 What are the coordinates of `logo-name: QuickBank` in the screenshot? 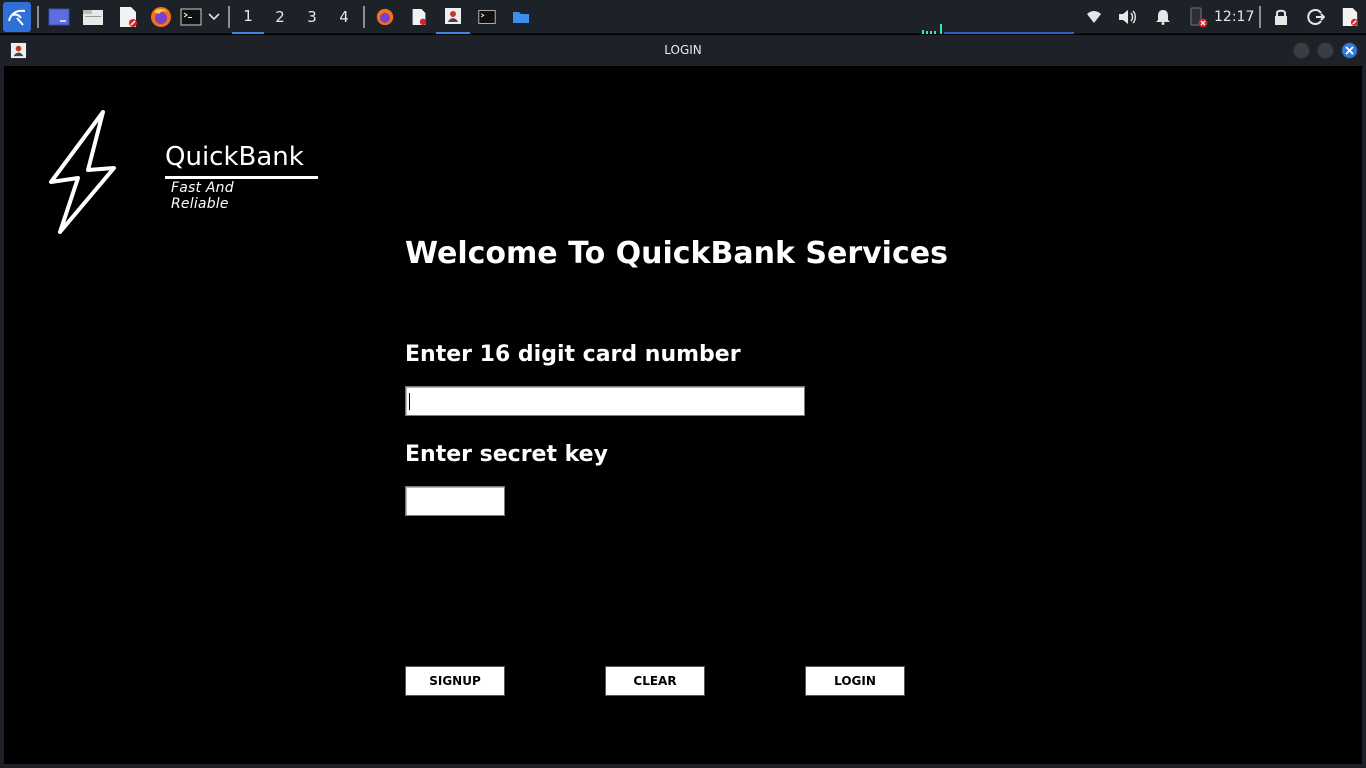 It's located at (234, 157).